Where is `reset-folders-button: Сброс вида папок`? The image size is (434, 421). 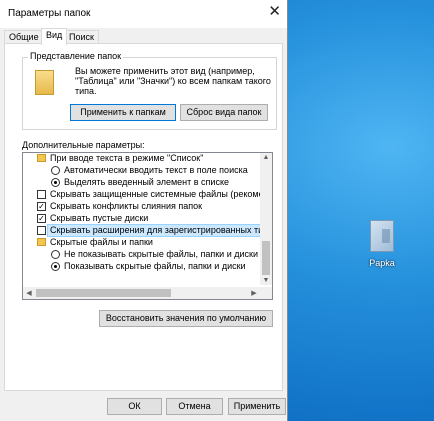
reset-folders-button: Сброс вида папок is located at coordinates (224, 112).